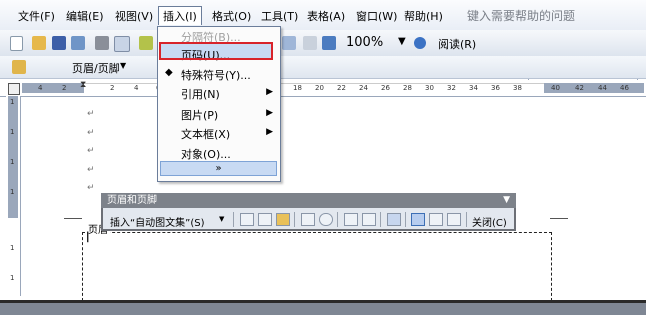 The height and width of the screenshot is (315, 646). What do you see at coordinates (14, 89) in the screenshot?
I see `tab-selector-icon` at bounding box center [14, 89].